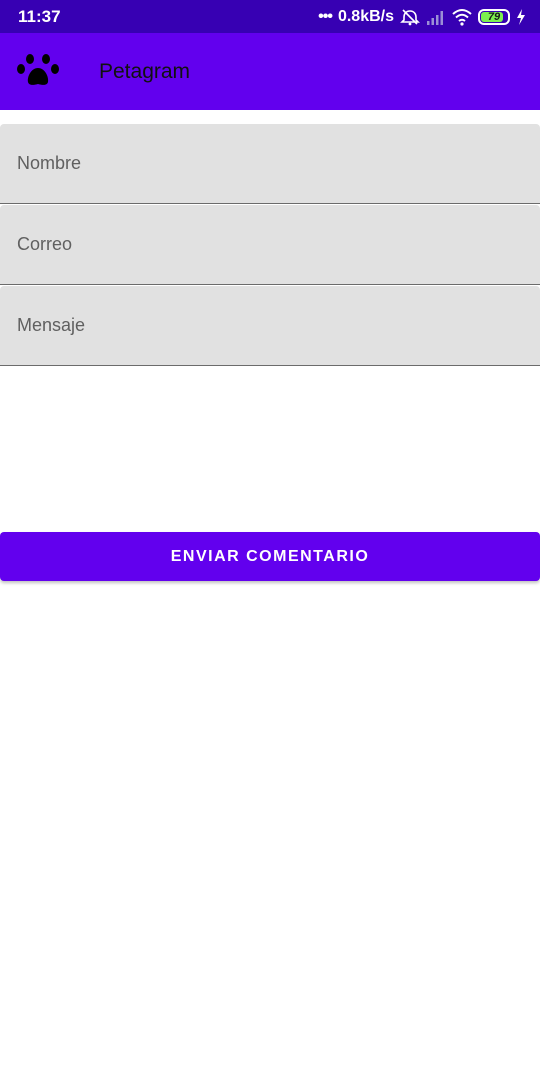  I want to click on alarm-off-icon, so click(410, 17).